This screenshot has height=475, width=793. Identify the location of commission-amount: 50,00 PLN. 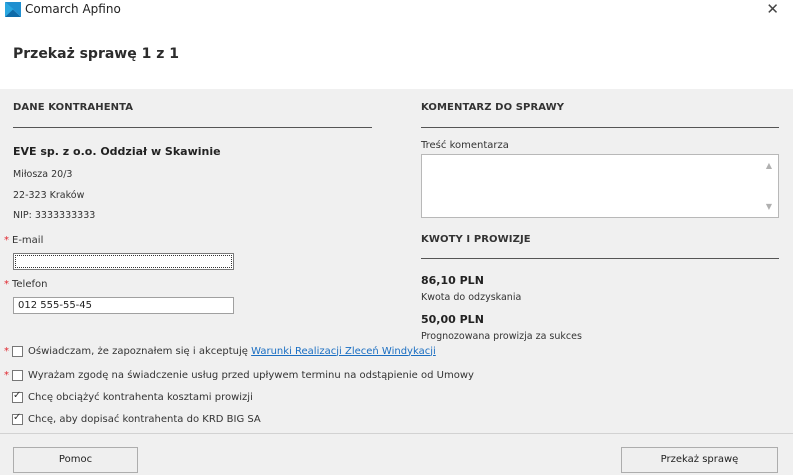
(452, 319).